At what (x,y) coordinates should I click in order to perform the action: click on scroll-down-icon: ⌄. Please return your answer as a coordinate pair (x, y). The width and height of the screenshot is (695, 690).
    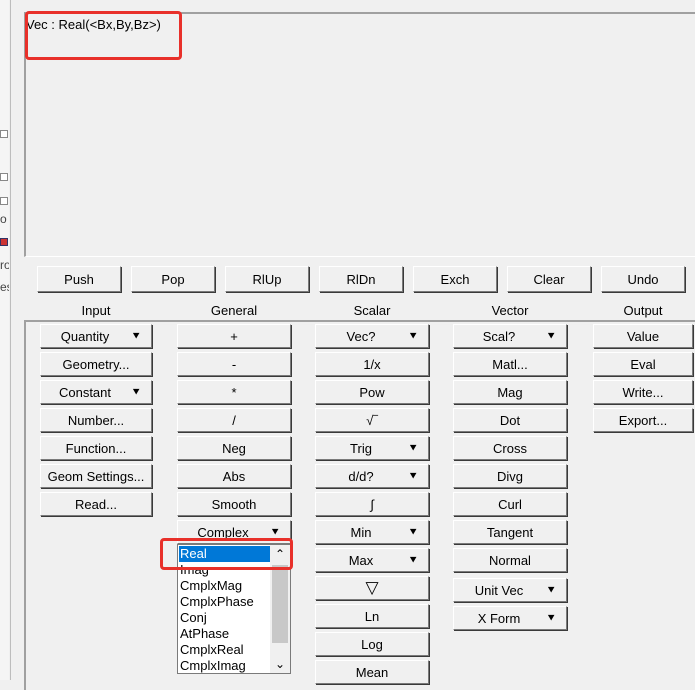
    Looking at the image, I should click on (280, 664).